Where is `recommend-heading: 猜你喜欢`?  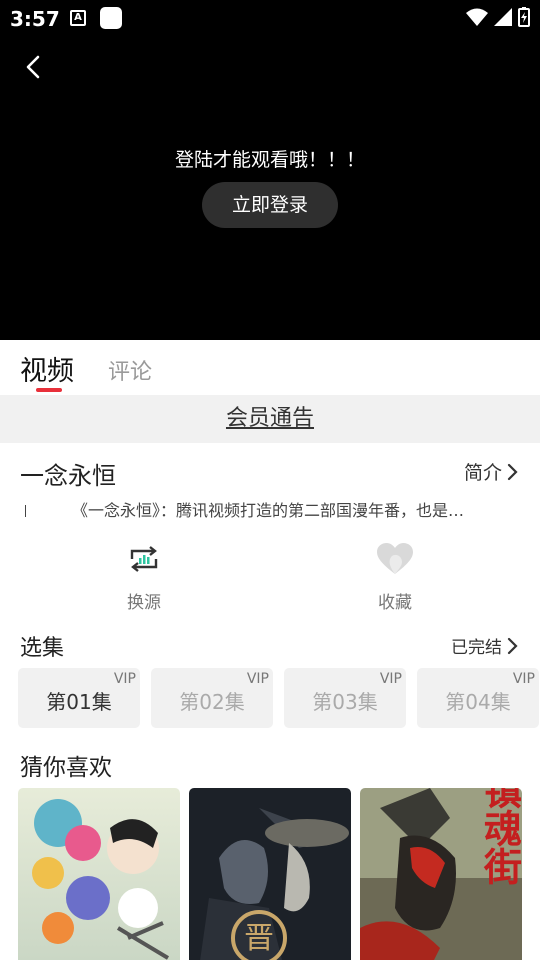 recommend-heading: 猜你喜欢 is located at coordinates (66, 768).